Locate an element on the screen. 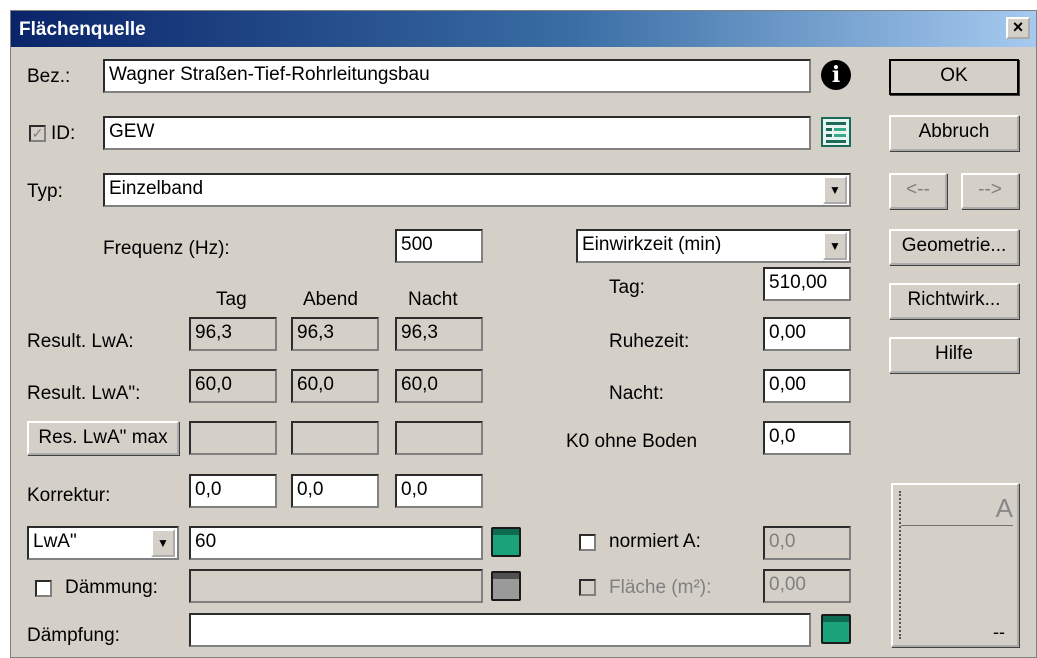 Image resolution: width=1037 pixels, height=658 pixels. result-lwa2-label: Result. LwA": is located at coordinates (84, 393).